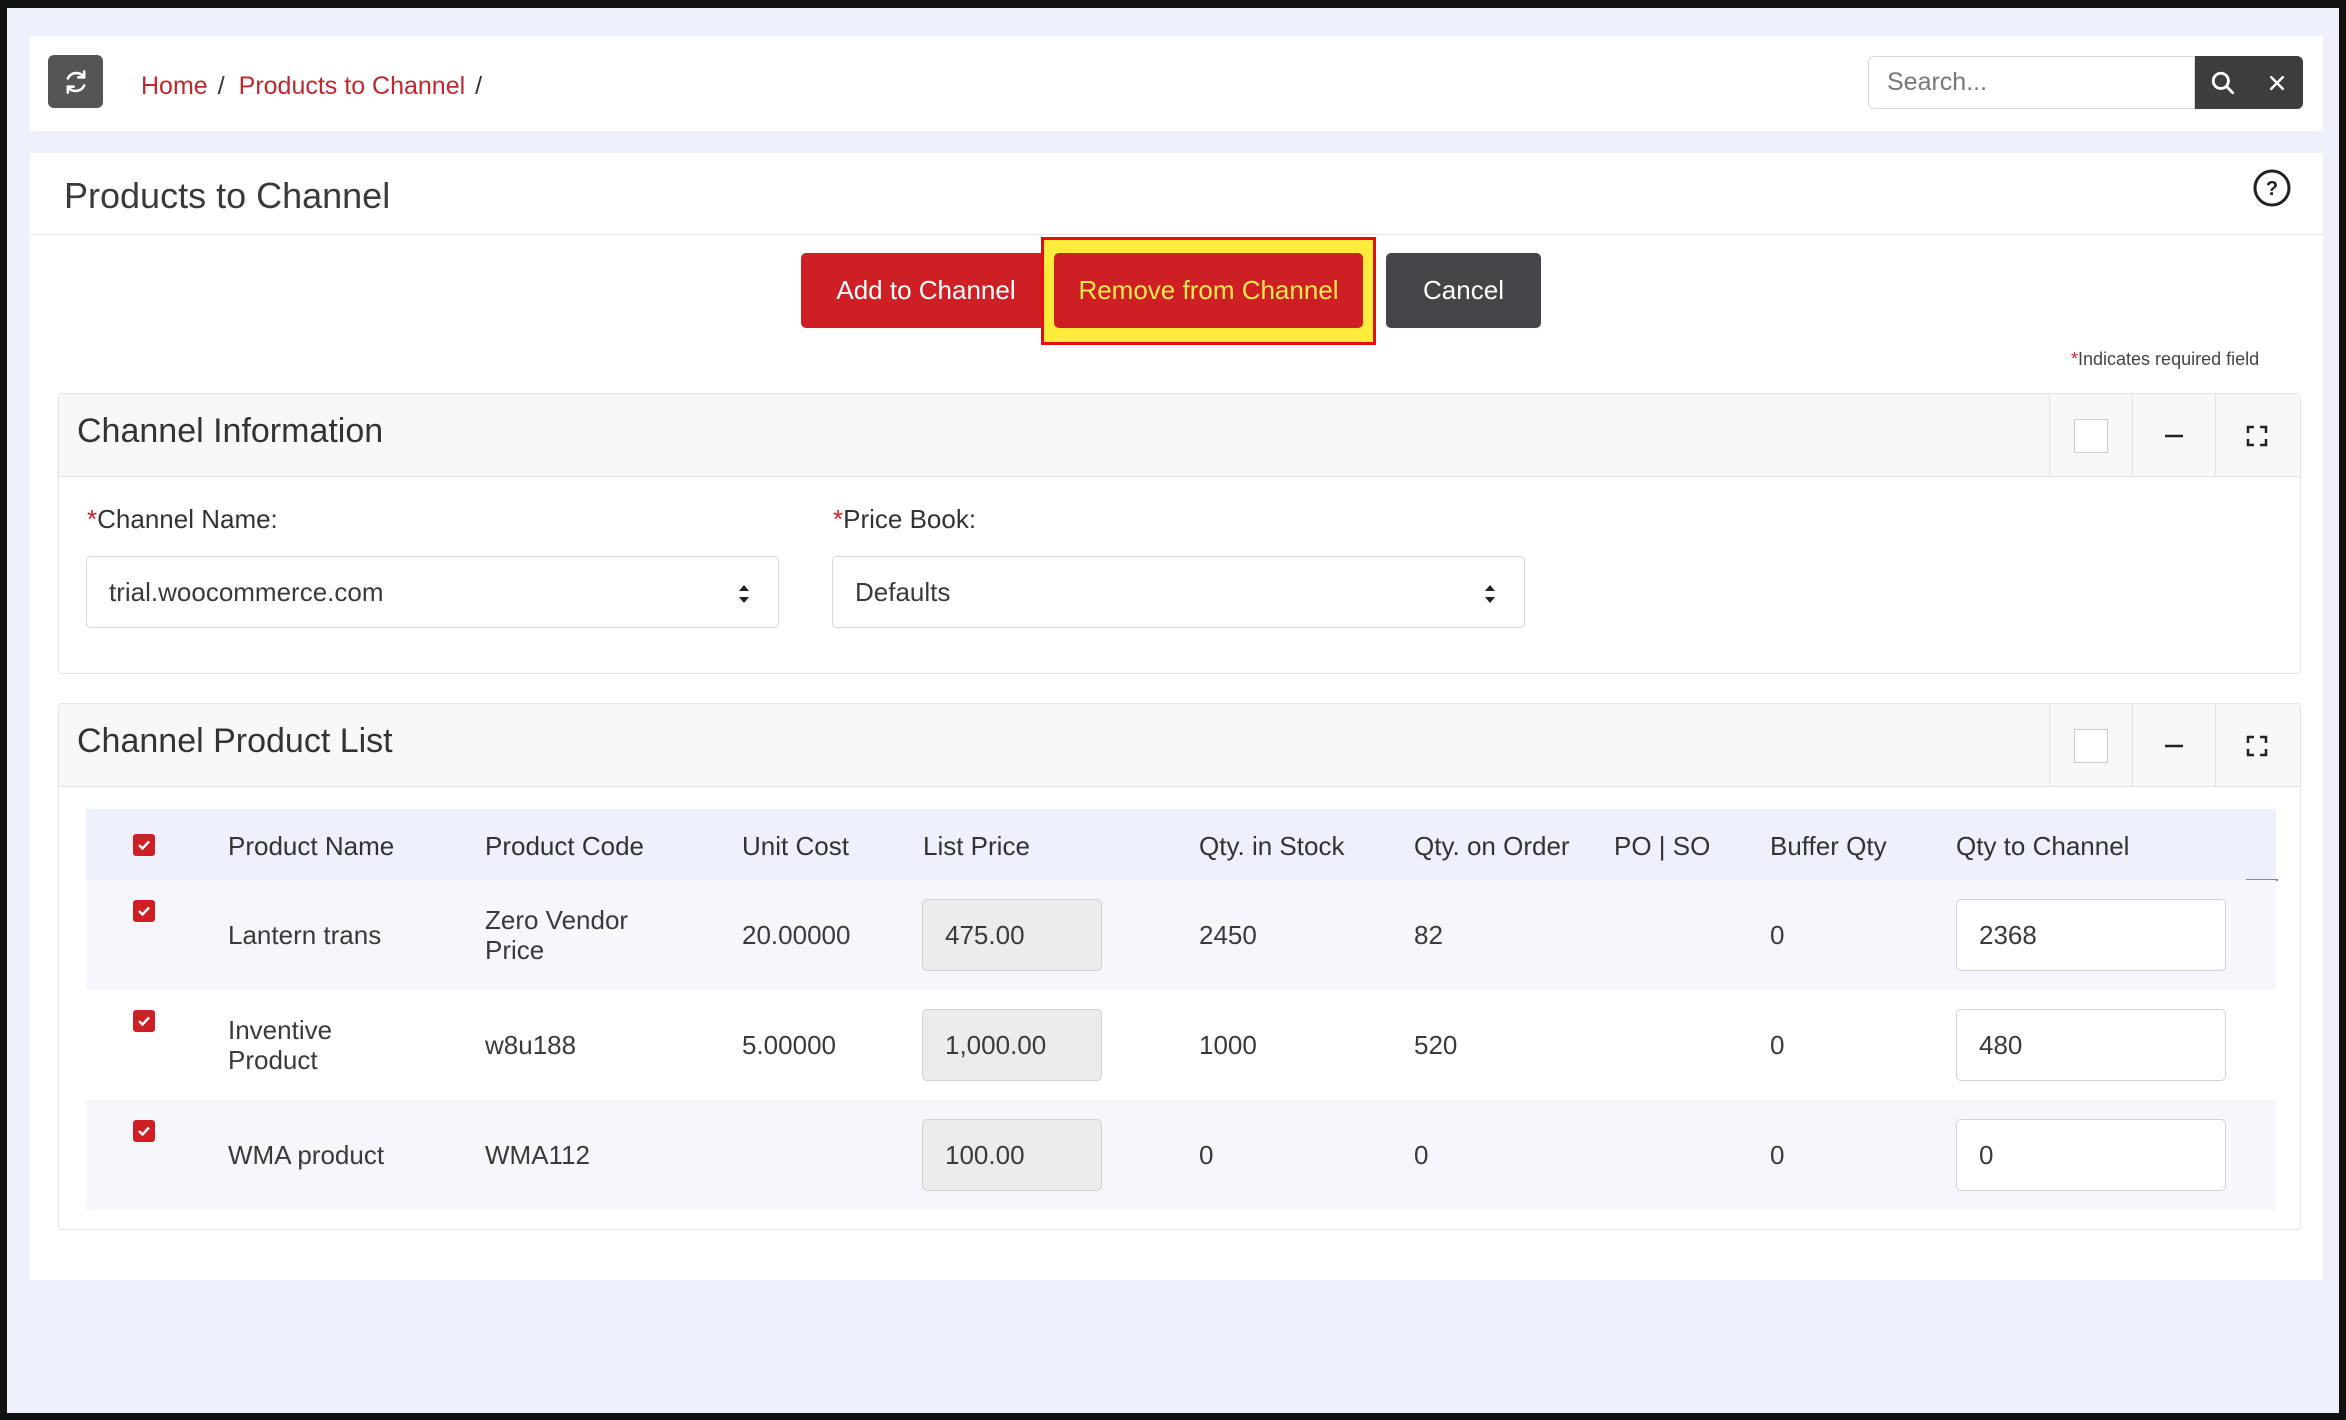 The height and width of the screenshot is (1420, 2346). I want to click on search-button, so click(2222, 82).